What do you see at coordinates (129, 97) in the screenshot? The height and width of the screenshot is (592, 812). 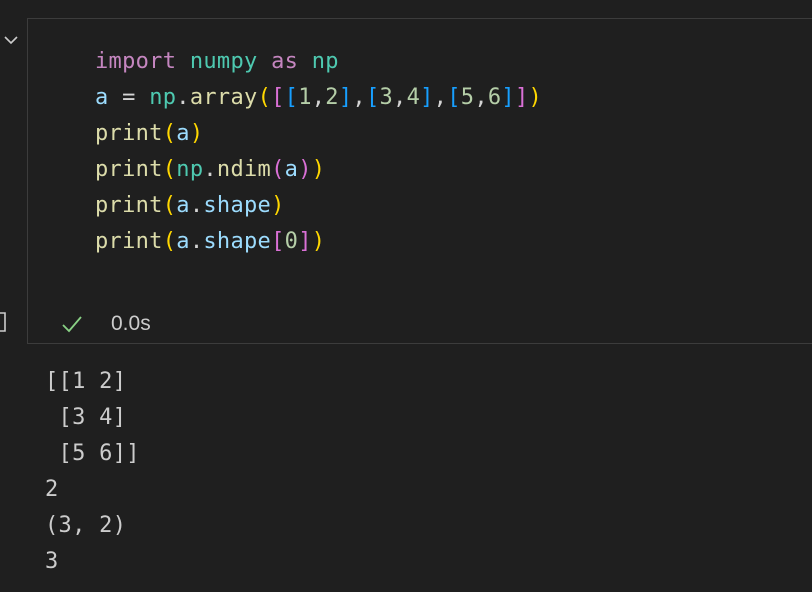 I see `code-token: =` at bounding box center [129, 97].